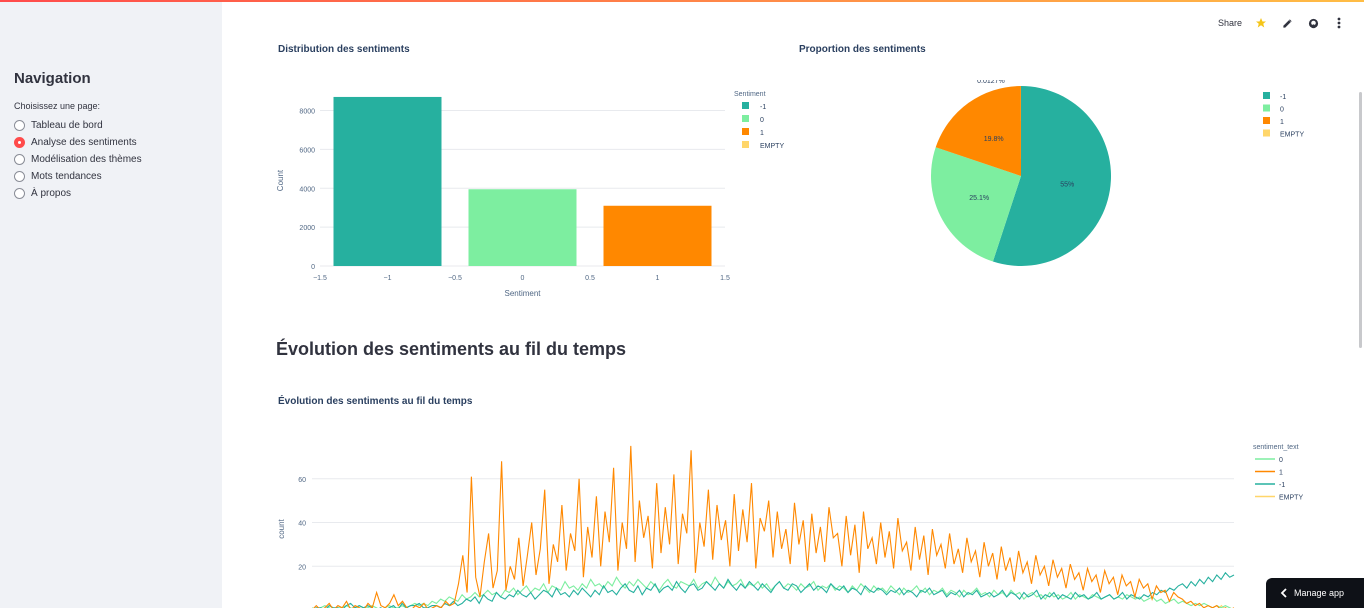 Image resolution: width=1364 pixels, height=608 pixels. Describe the element at coordinates (1230, 23) in the screenshot. I see `share-button: Share` at that location.